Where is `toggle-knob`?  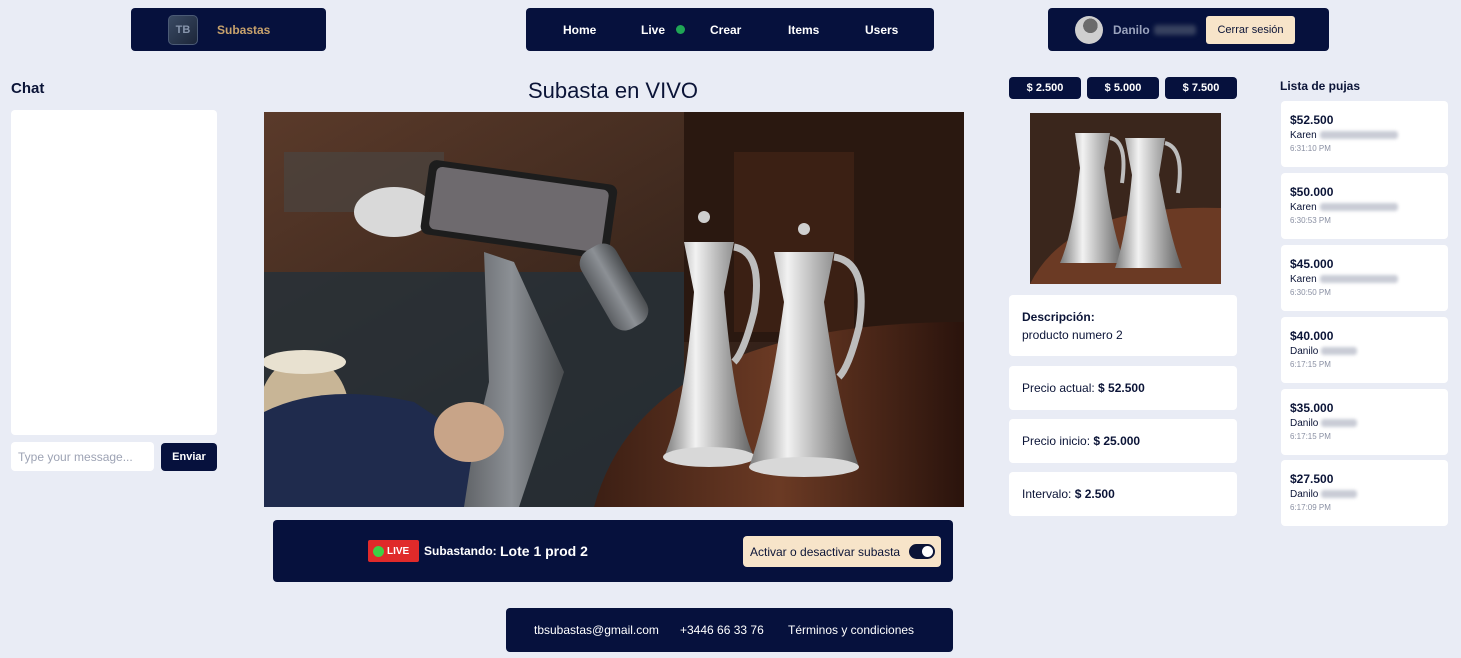 toggle-knob is located at coordinates (927, 551).